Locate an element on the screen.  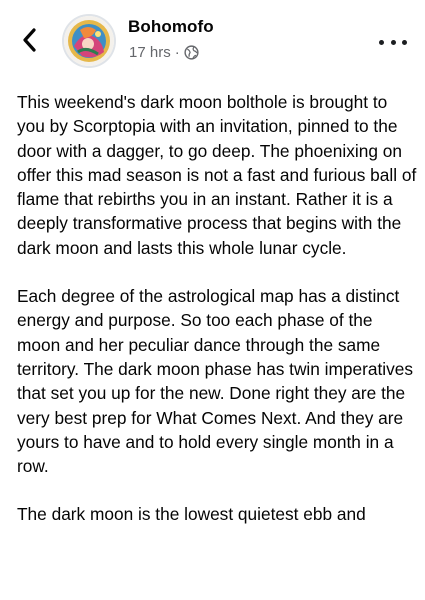
more-options-button is located at coordinates (393, 42).